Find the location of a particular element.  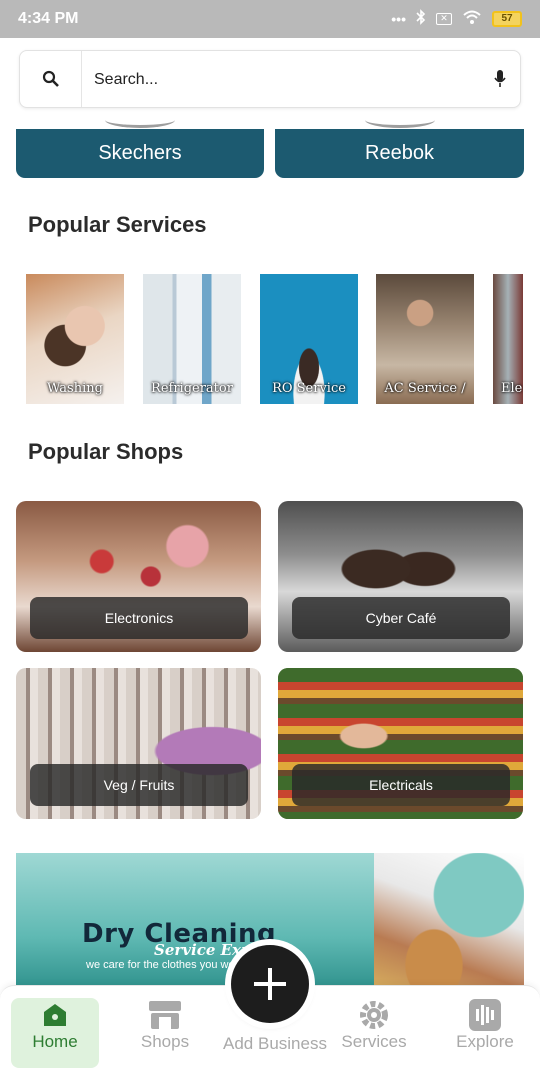

service-label: Refrigerator is located at coordinates (192, 388).